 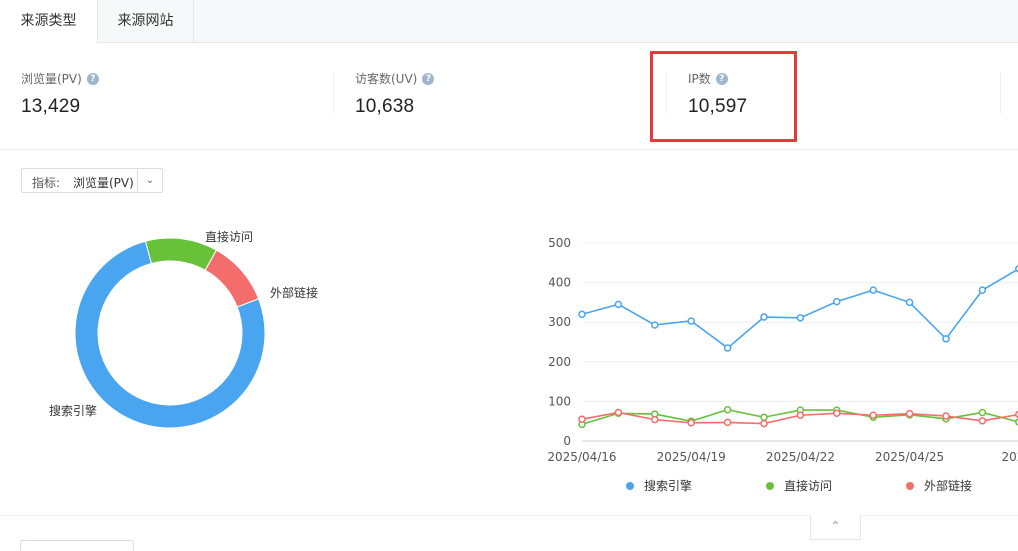 What do you see at coordinates (294, 292) in the screenshot?
I see `donut-label: 外部链接` at bounding box center [294, 292].